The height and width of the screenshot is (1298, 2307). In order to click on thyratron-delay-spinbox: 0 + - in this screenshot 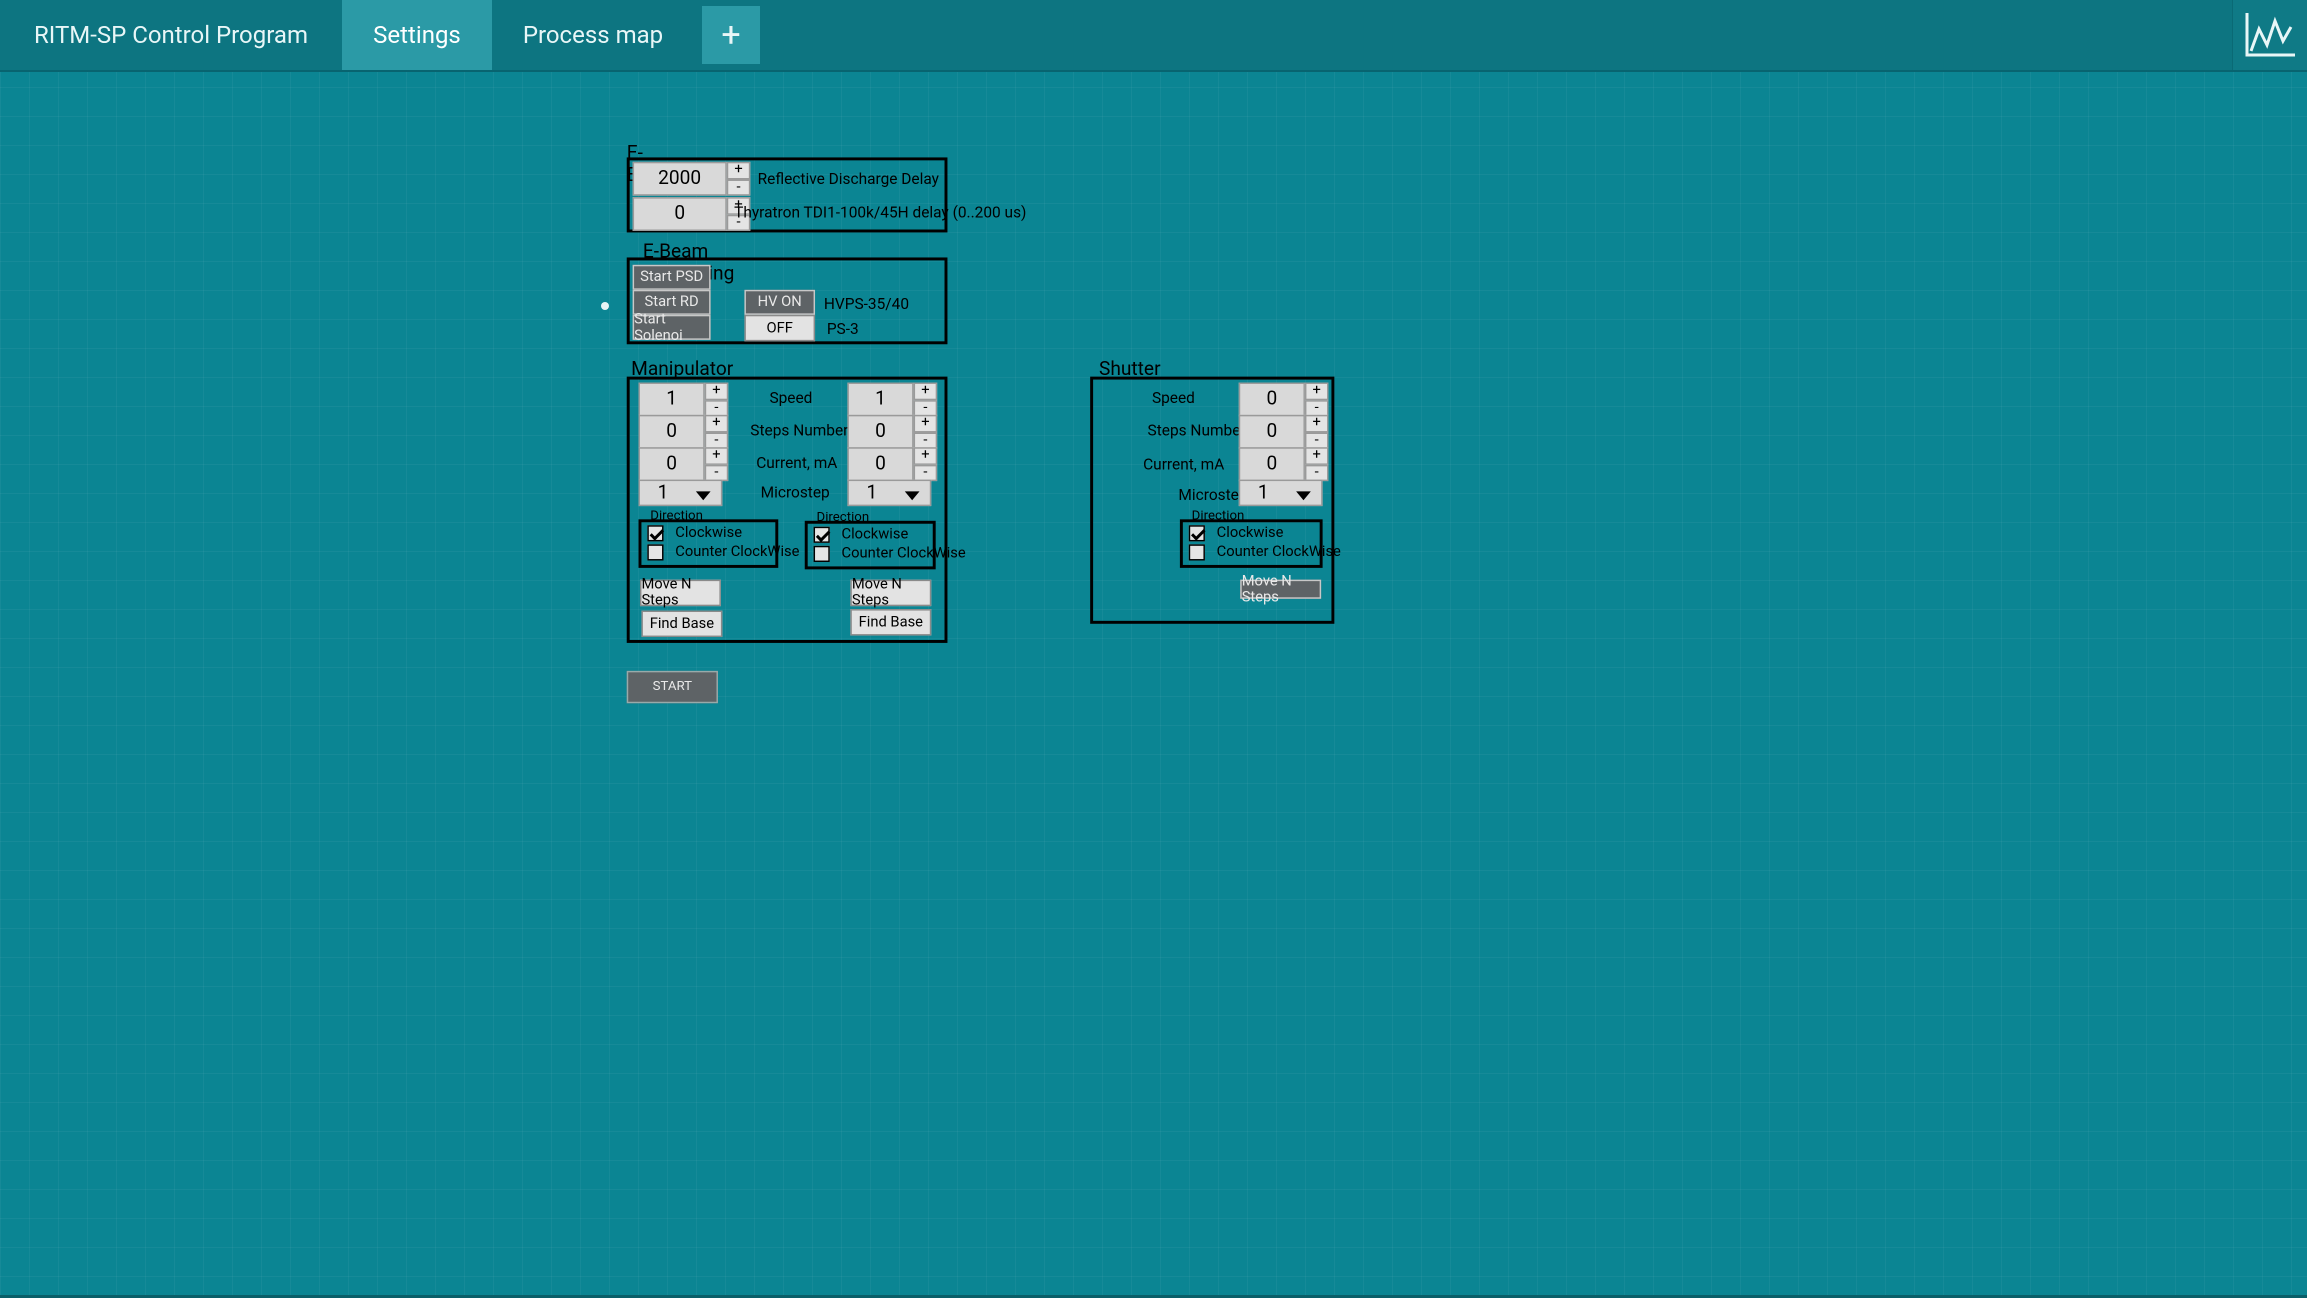, I will do `click(691, 214)`.